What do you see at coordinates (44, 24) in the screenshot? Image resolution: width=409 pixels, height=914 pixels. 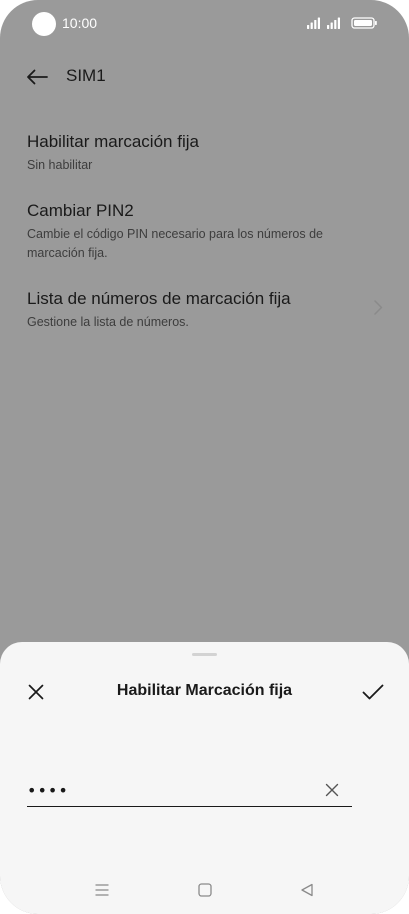 I see `camera-cutout` at bounding box center [44, 24].